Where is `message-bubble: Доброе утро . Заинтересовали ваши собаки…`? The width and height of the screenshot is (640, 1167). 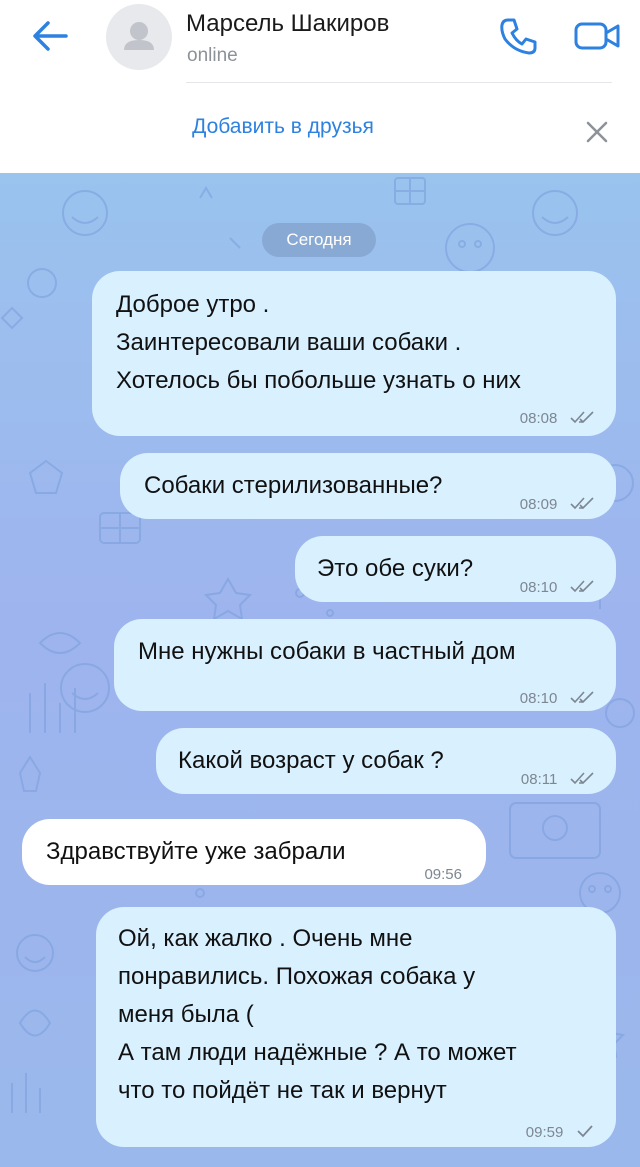
message-bubble: Доброе утро . Заинтересовали ваши собаки… is located at coordinates (354, 353).